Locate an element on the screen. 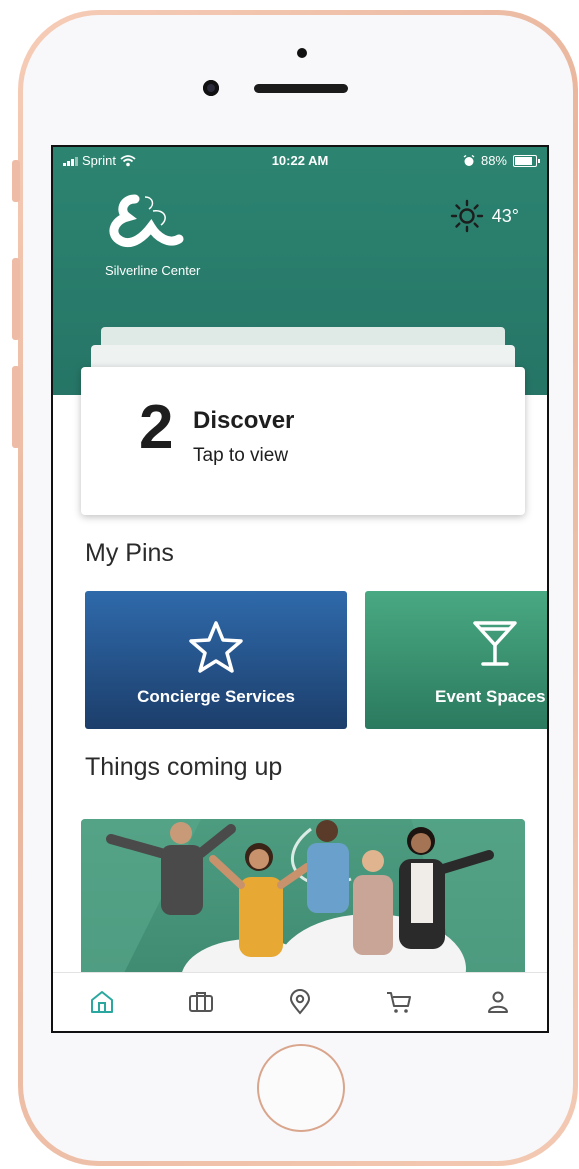 This screenshot has height=1169, width=579. briefcase-icon is located at coordinates (201, 1002).